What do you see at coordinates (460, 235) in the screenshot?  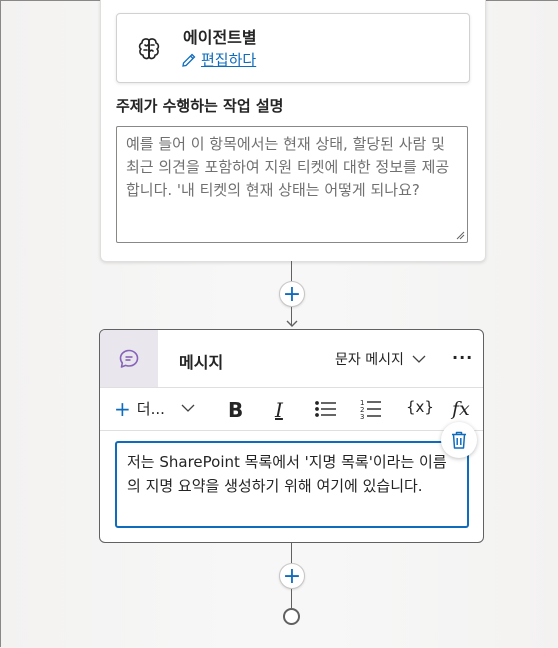 I see `resize-grip-icon` at bounding box center [460, 235].